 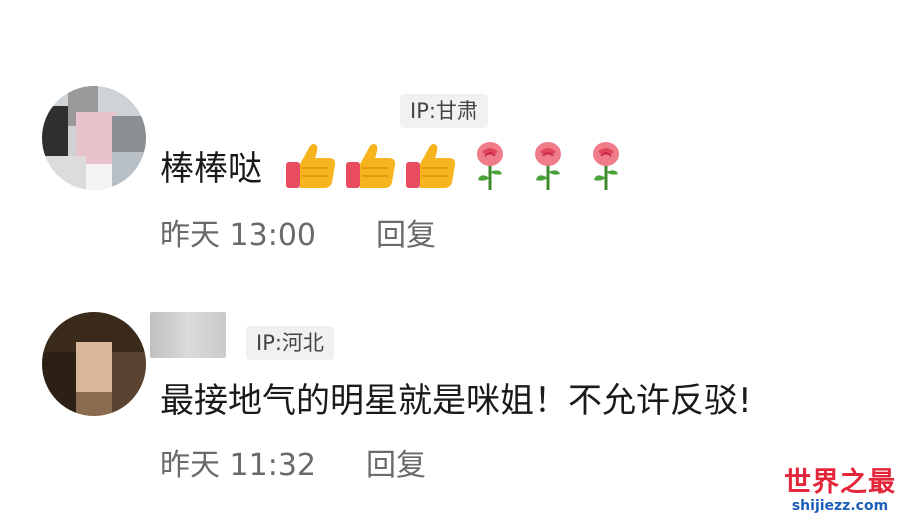 I want to click on watermark-title: 世界之最, so click(x=840, y=482).